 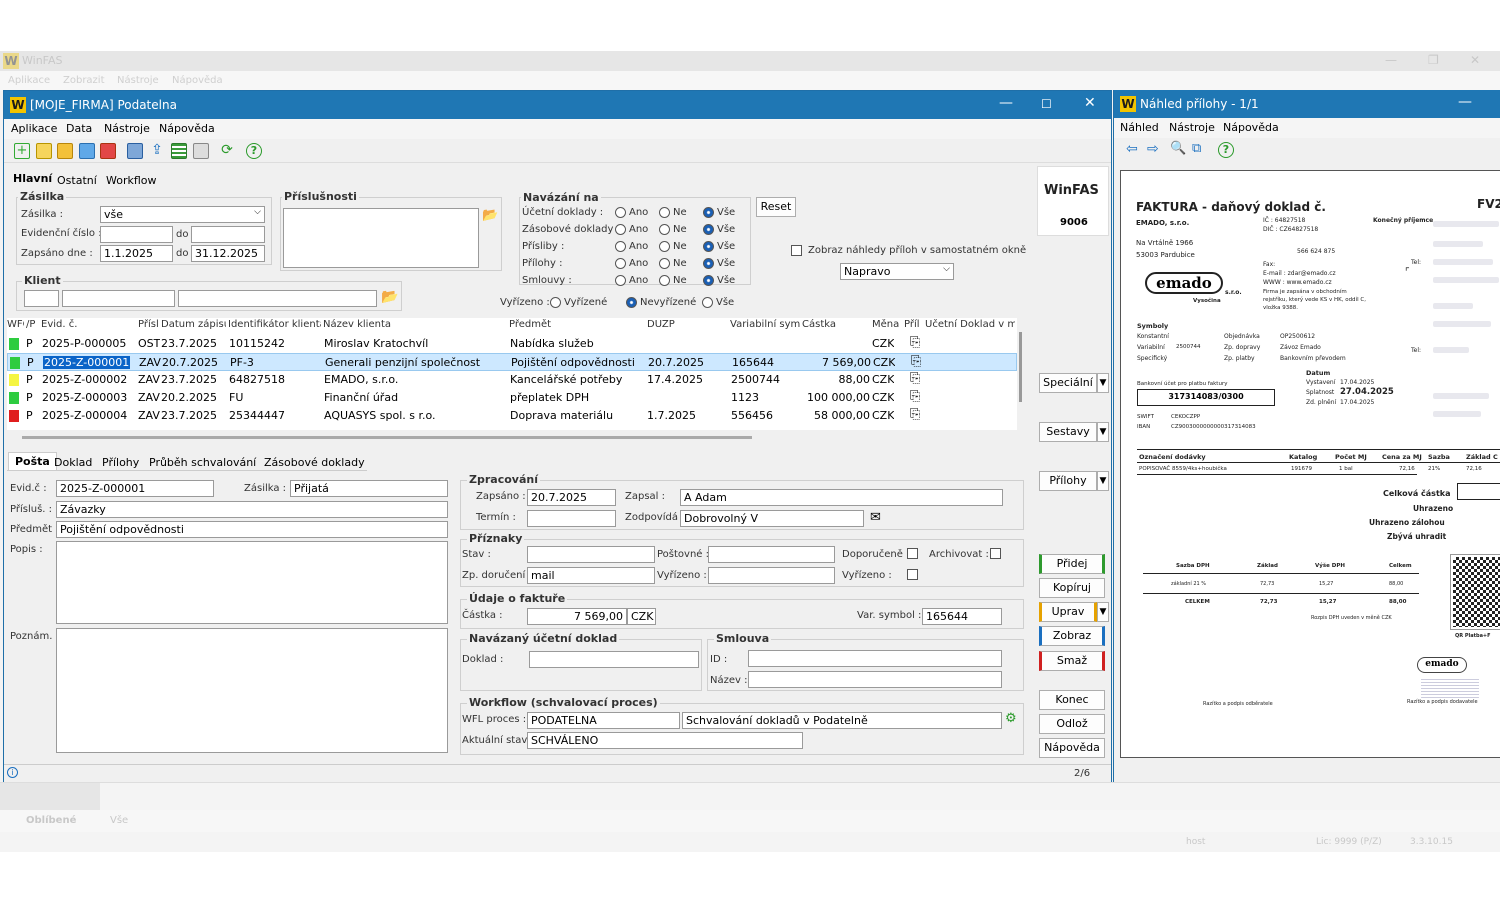 I want to click on menu-nastroje: Nástroje, so click(x=127, y=128).